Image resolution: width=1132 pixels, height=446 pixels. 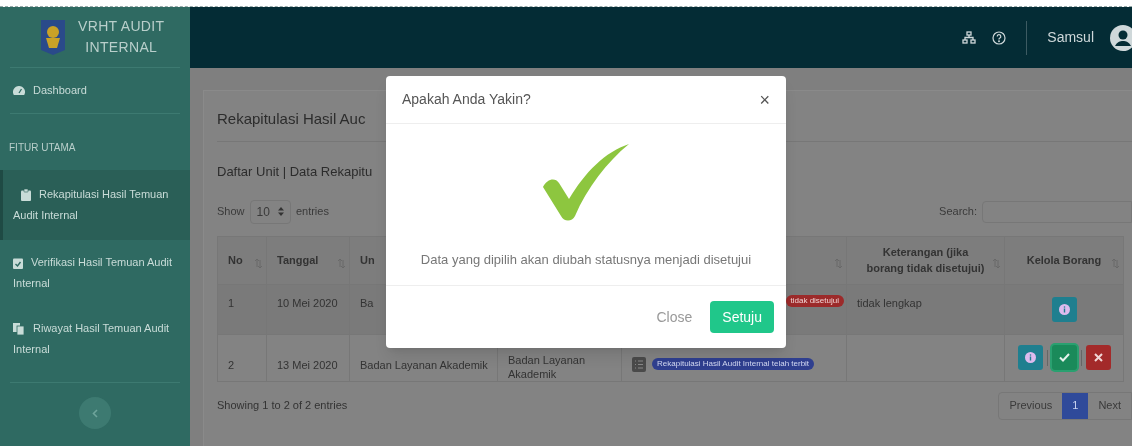 I want to click on column-header: Tanggal, so click(x=298, y=260).